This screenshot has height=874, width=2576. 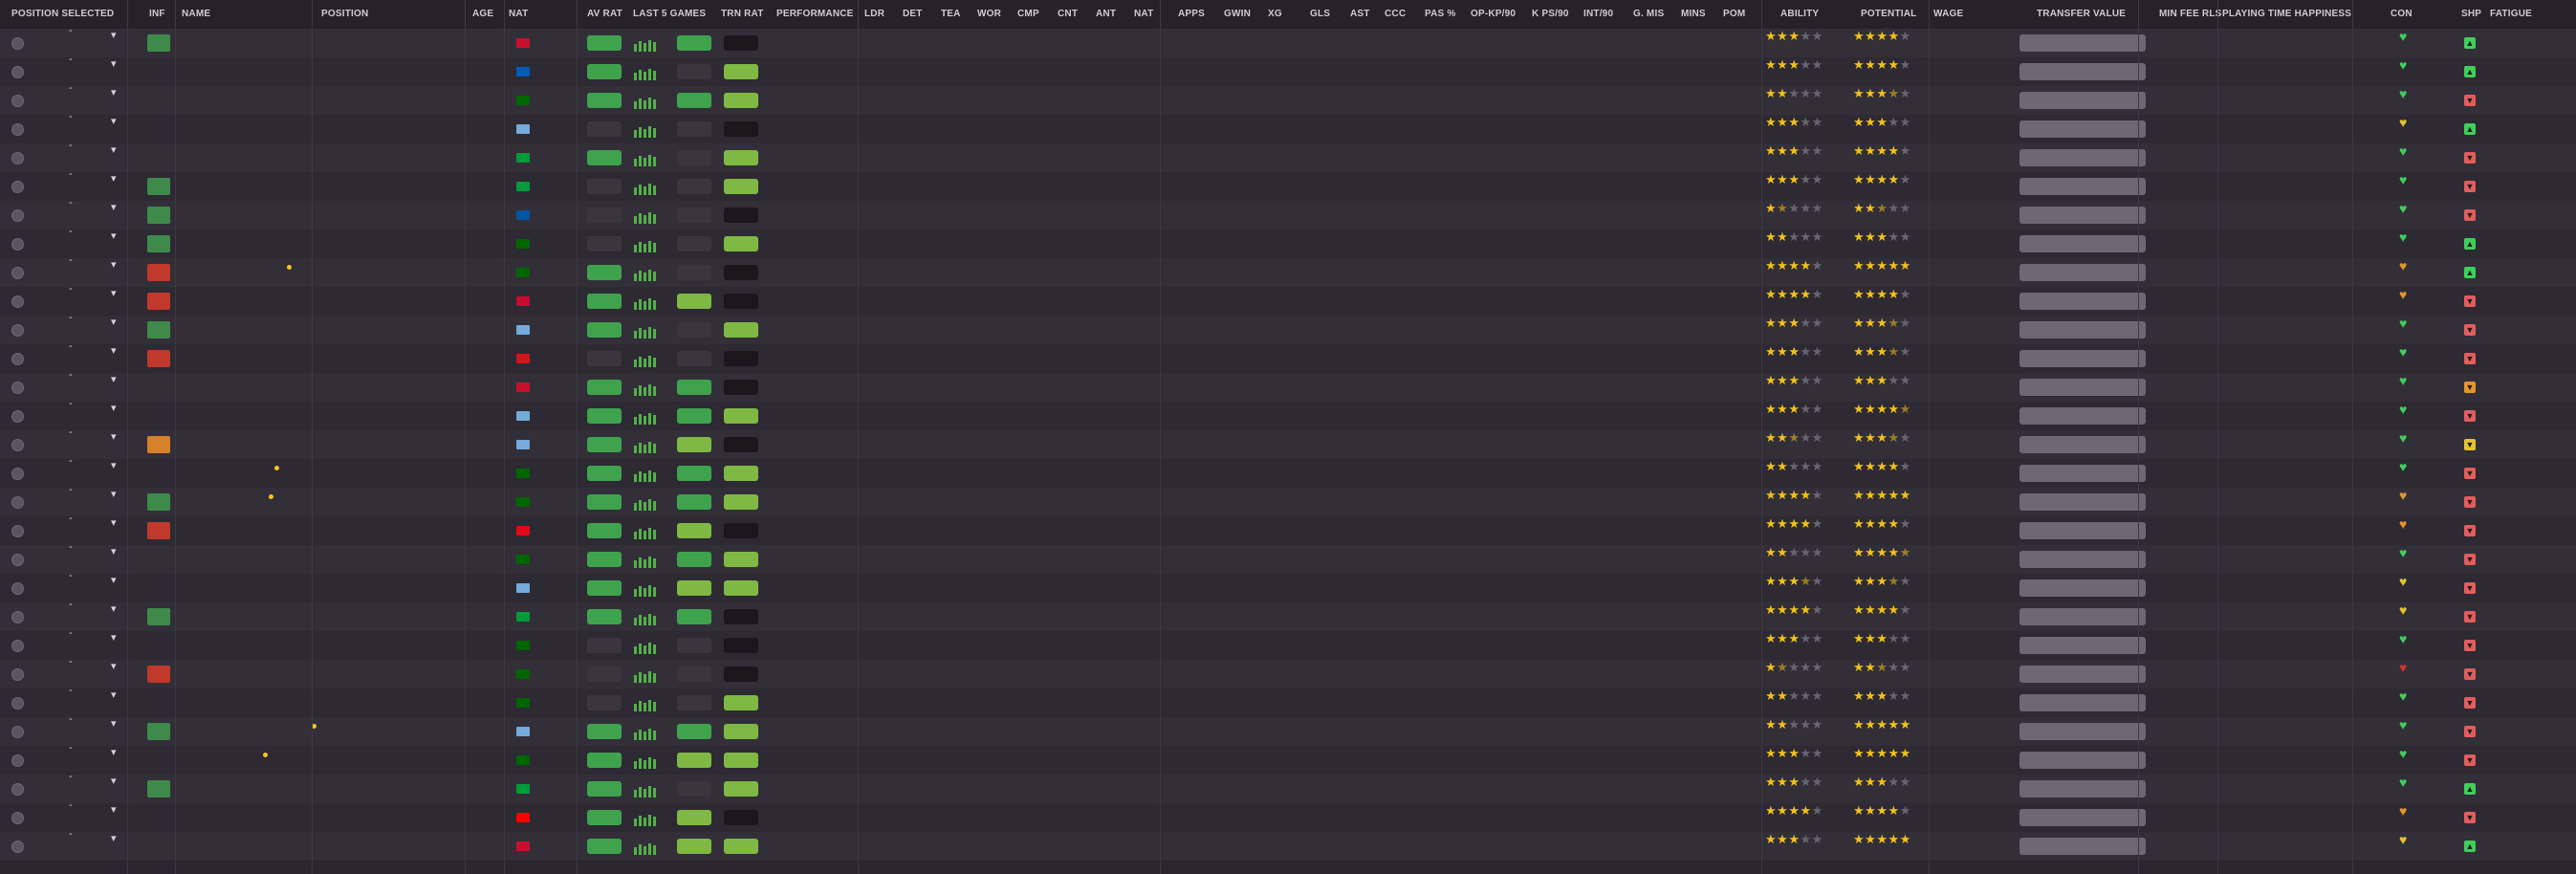 I want to click on col-playing-time-happiness: PLAYING TIME HAPPINESS, so click(x=2286, y=14).